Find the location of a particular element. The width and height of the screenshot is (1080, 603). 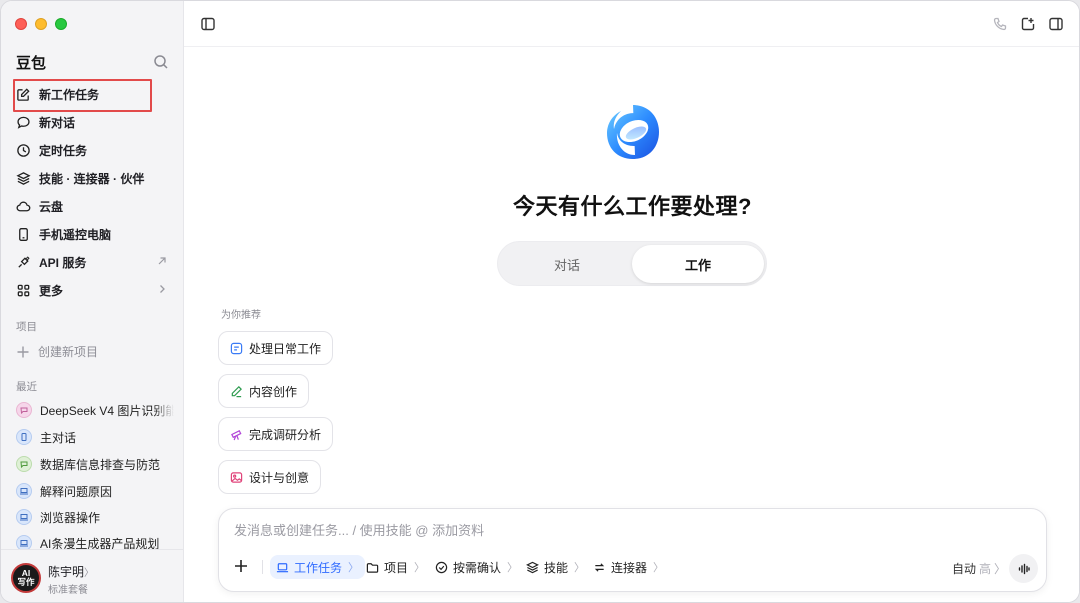

sidebar-item-new-chat: 新对话 is located at coordinates (93, 122).